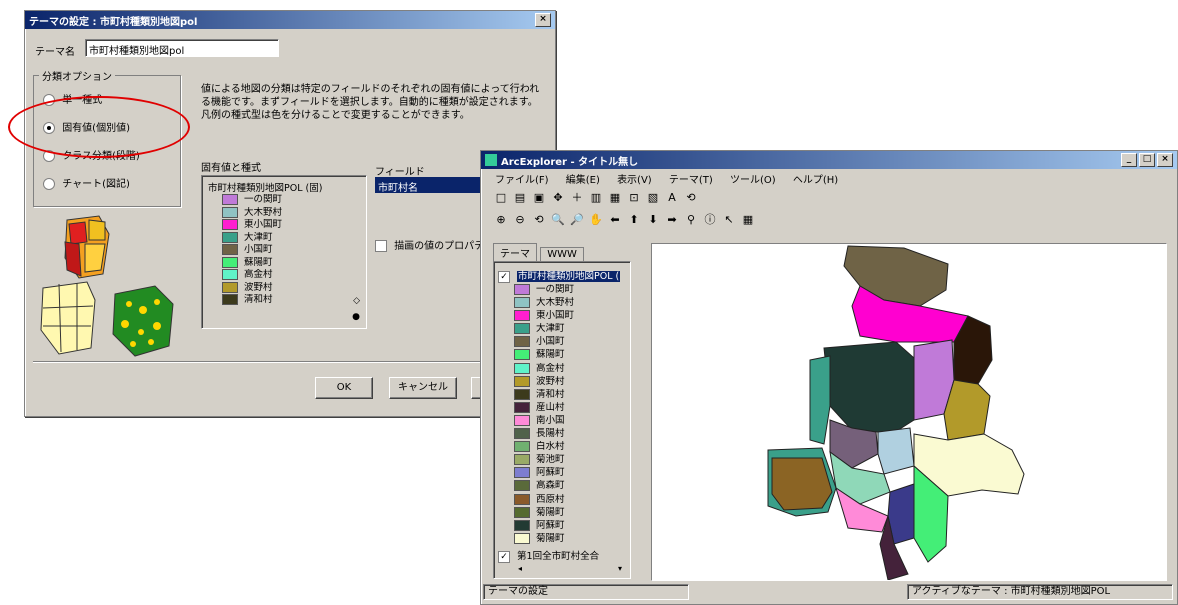 Image resolution: width=1178 pixels, height=605 pixels. I want to click on toolbar-button-icon: ⬆, so click(634, 220).